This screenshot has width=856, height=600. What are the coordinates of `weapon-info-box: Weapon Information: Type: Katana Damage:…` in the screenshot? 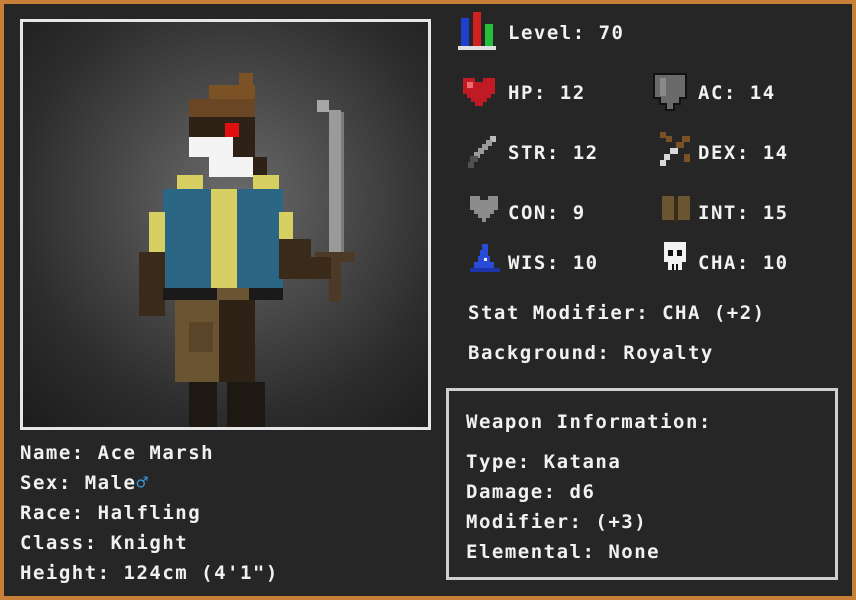 It's located at (642, 484).